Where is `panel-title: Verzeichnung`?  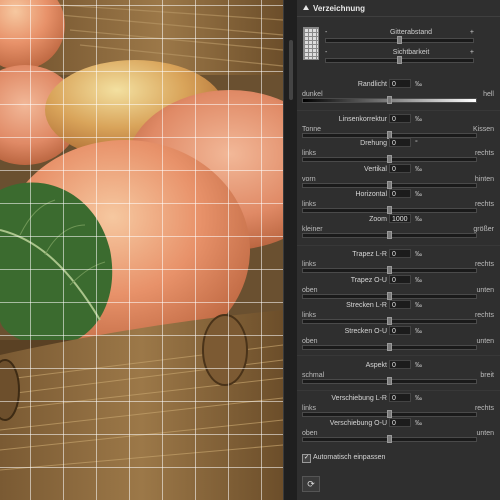 panel-title: Verzeichnung is located at coordinates (339, 8).